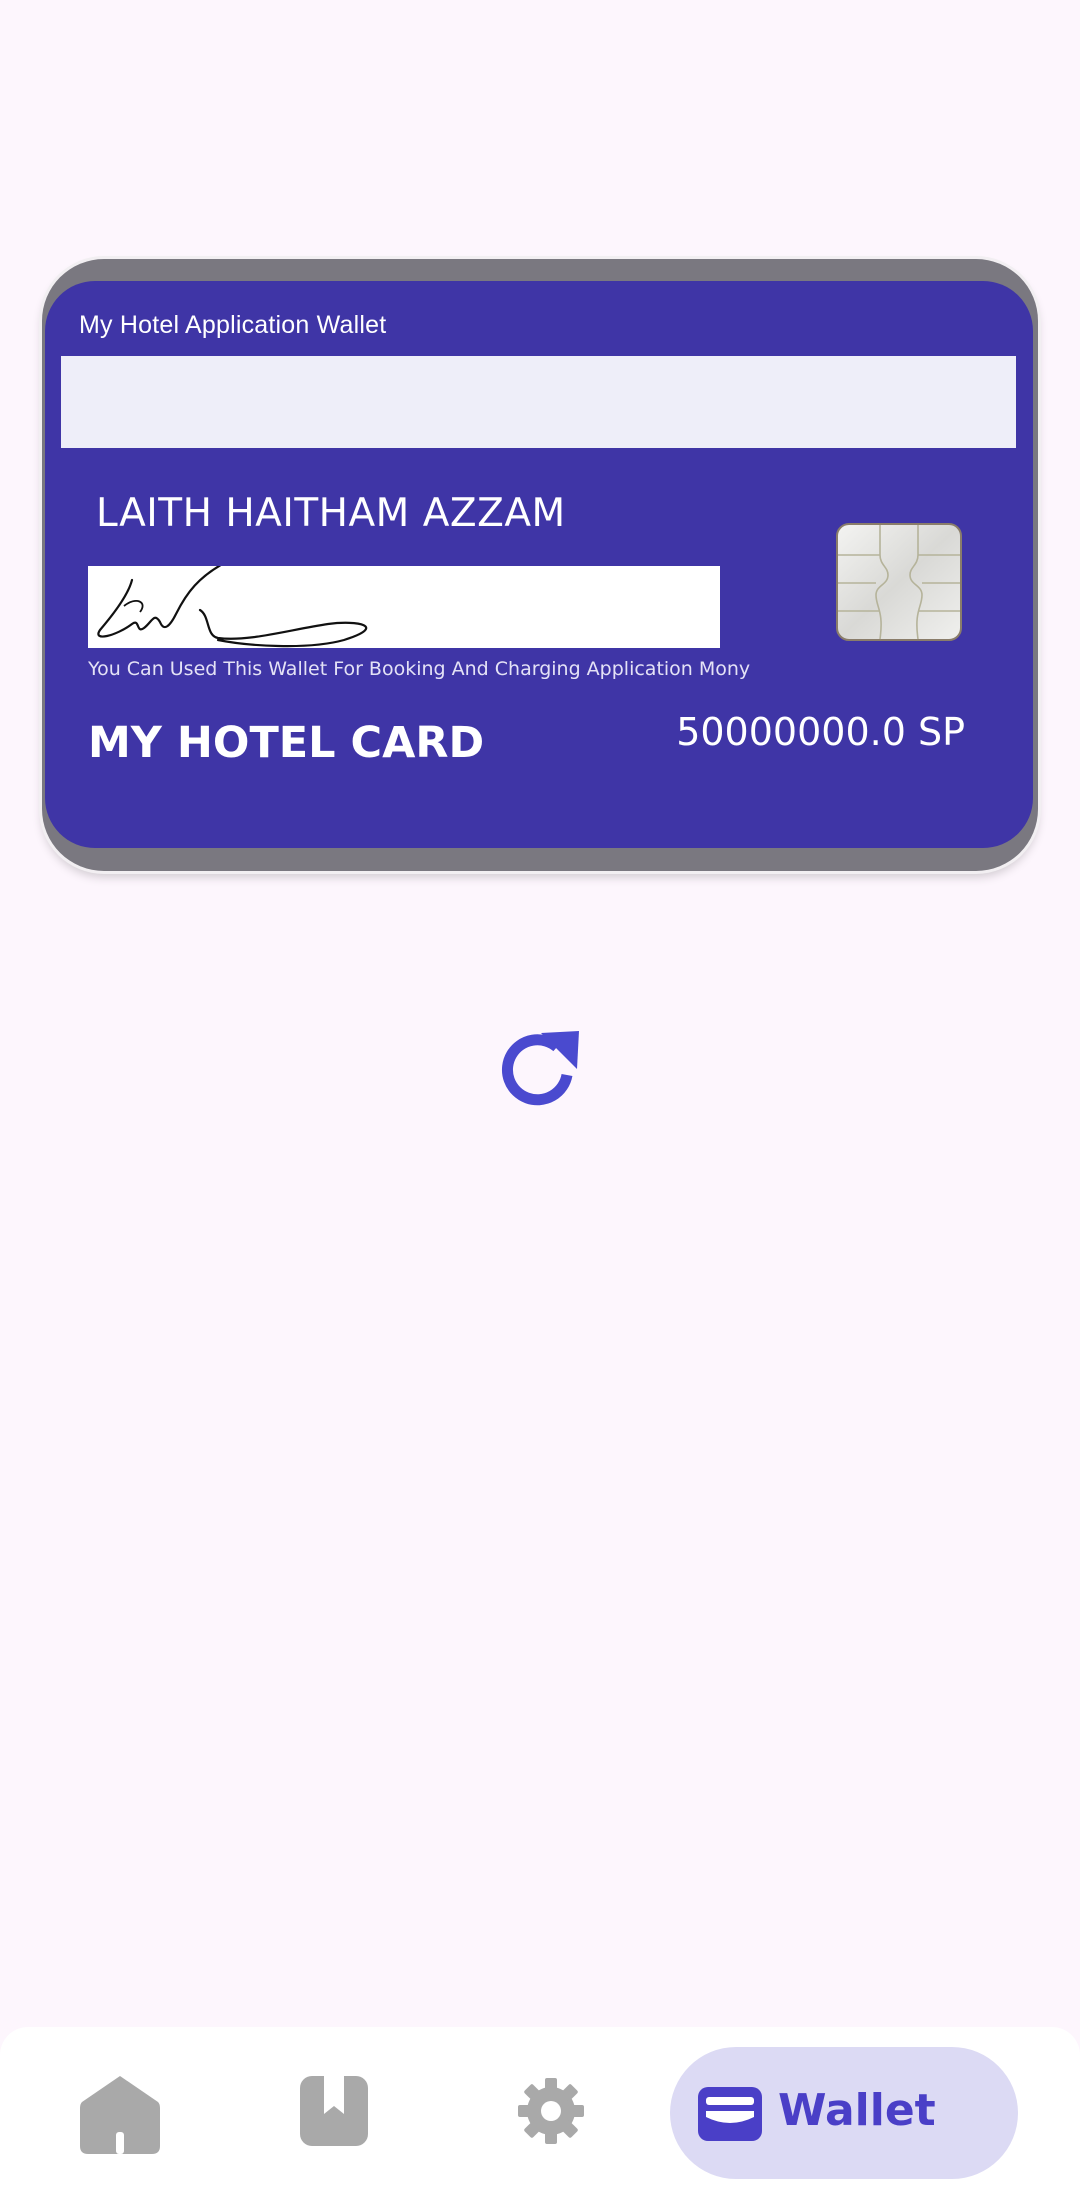 Image resolution: width=1080 pixels, height=2199 pixels. What do you see at coordinates (233, 325) in the screenshot?
I see `card-header-title: My Hotel Application Wallet` at bounding box center [233, 325].